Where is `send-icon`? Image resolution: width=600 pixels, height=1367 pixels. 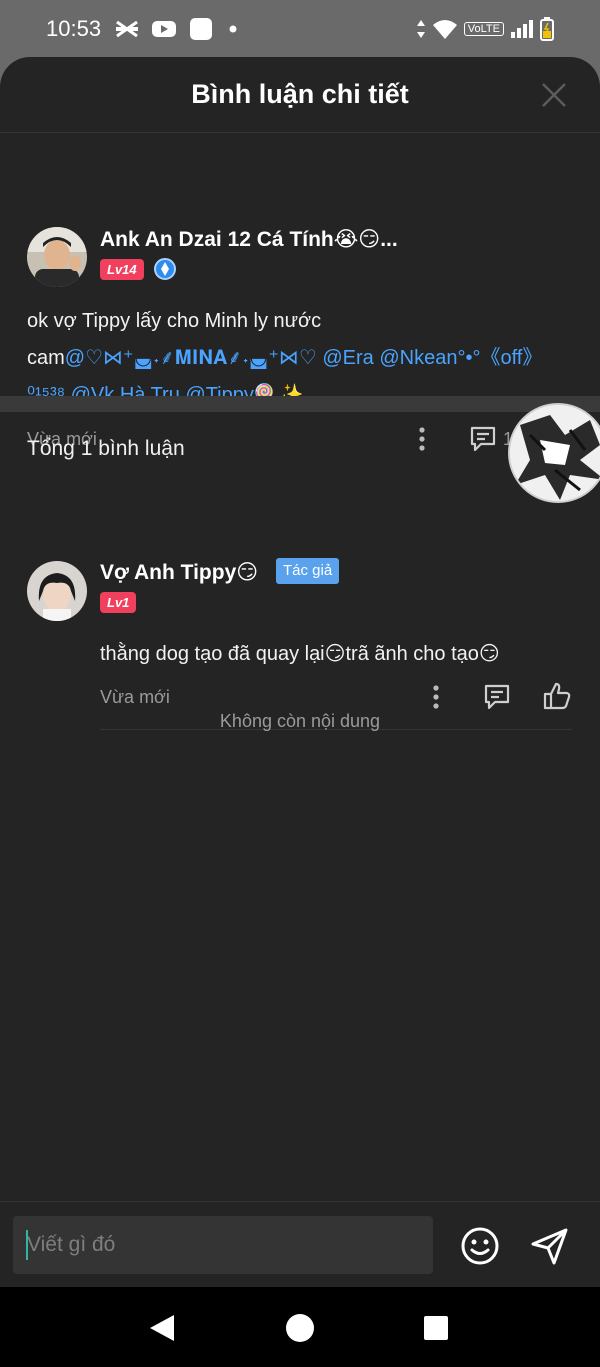
send-icon is located at coordinates (550, 1246).